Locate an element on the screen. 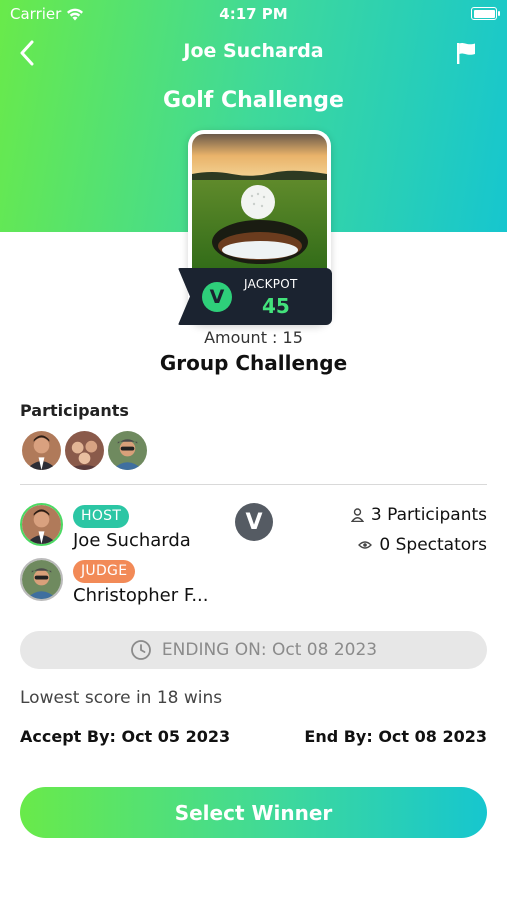  flag-icon is located at coordinates (466, 53).